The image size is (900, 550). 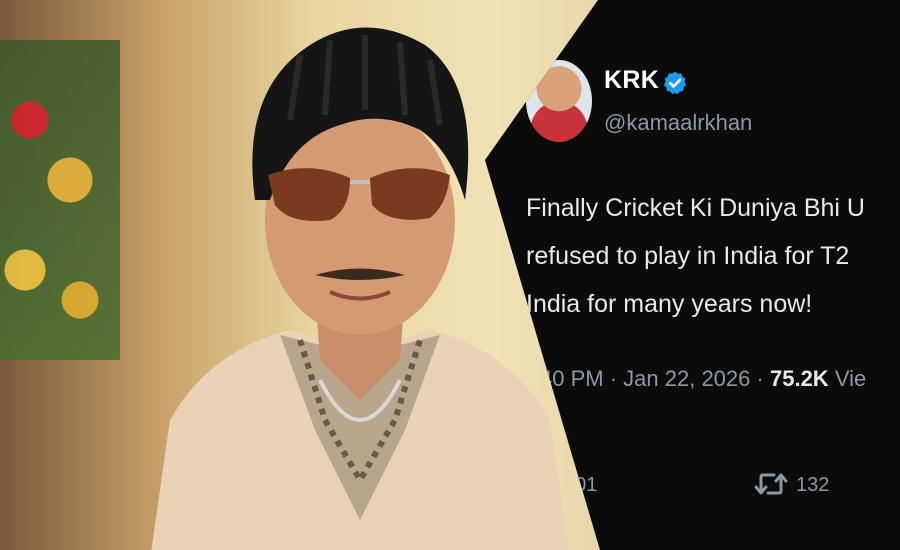 I want to click on view-count: 75.2K, so click(x=799, y=378).